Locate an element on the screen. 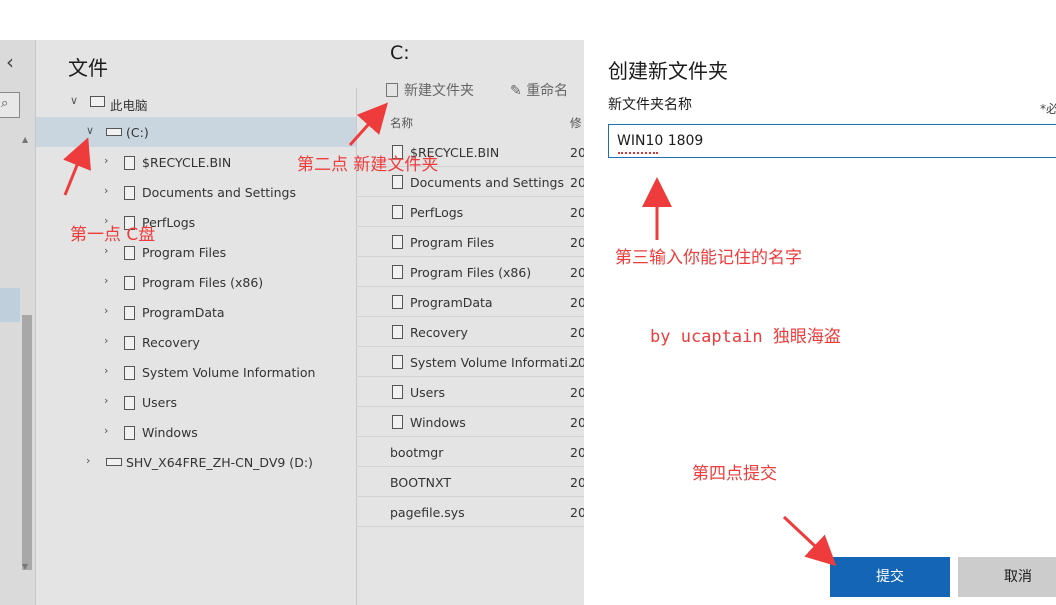 This screenshot has height=605, width=1056. annotation-step4: 第四点提交 is located at coordinates (734, 474).